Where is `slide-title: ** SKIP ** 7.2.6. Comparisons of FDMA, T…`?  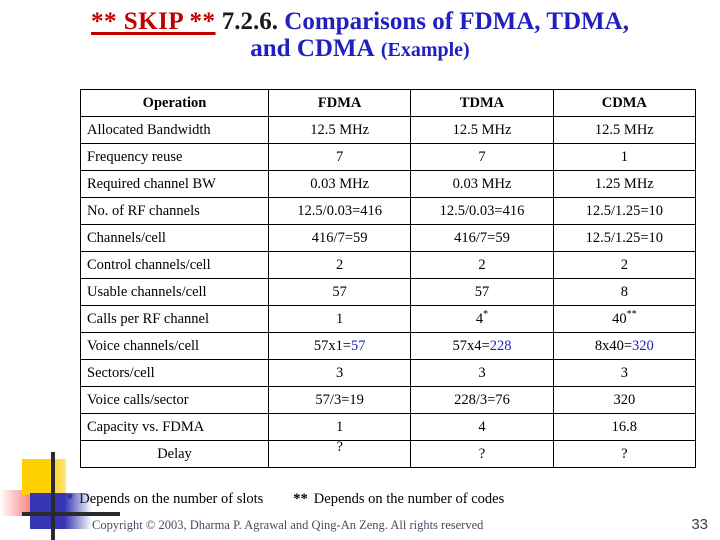 slide-title: ** SKIP ** 7.2.6. Comparisons of FDMA, T… is located at coordinates (360, 31).